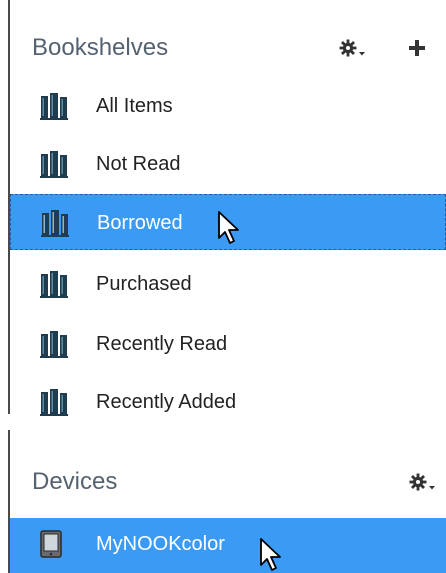 The image size is (446, 573). Describe the element at coordinates (228, 48) in the screenshot. I see `bookshelves-header: Bookshelves` at that location.